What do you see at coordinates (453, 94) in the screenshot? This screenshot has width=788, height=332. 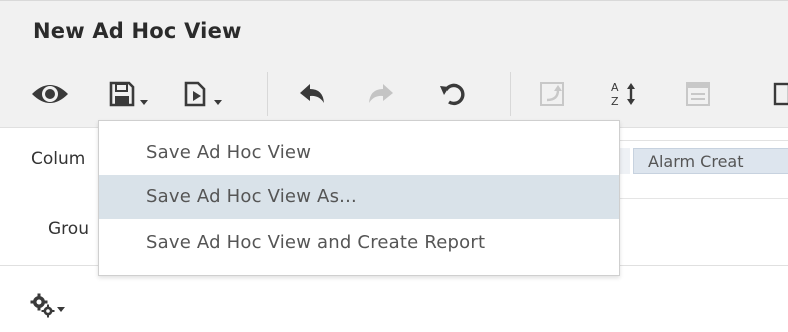 I see `reset-icon` at bounding box center [453, 94].